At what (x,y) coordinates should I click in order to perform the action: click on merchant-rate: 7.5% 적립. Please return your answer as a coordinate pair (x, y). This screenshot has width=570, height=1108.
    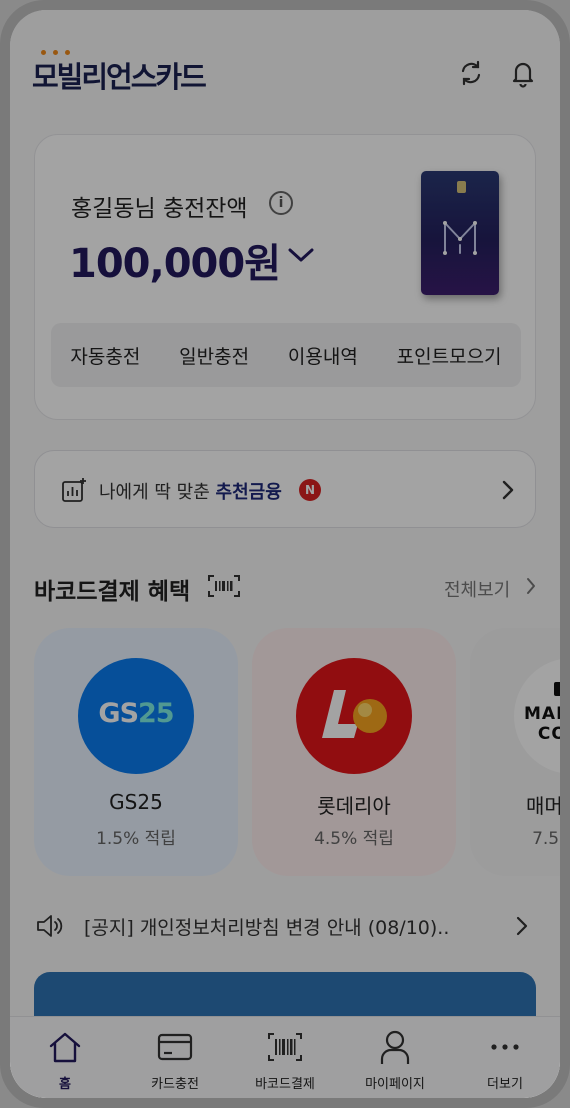
    Looking at the image, I should click on (546, 839).